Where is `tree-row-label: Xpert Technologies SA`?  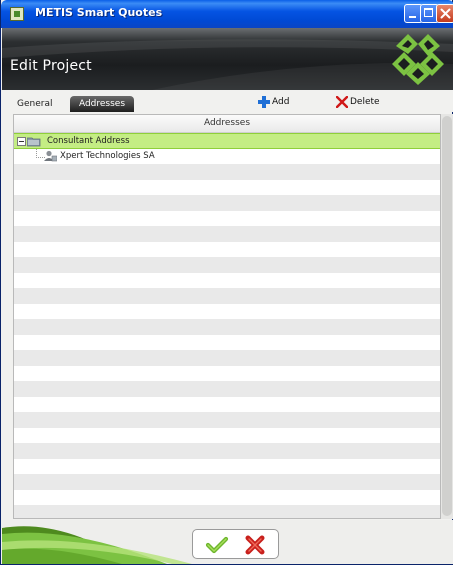 tree-row-label: Xpert Technologies SA is located at coordinates (107, 155).